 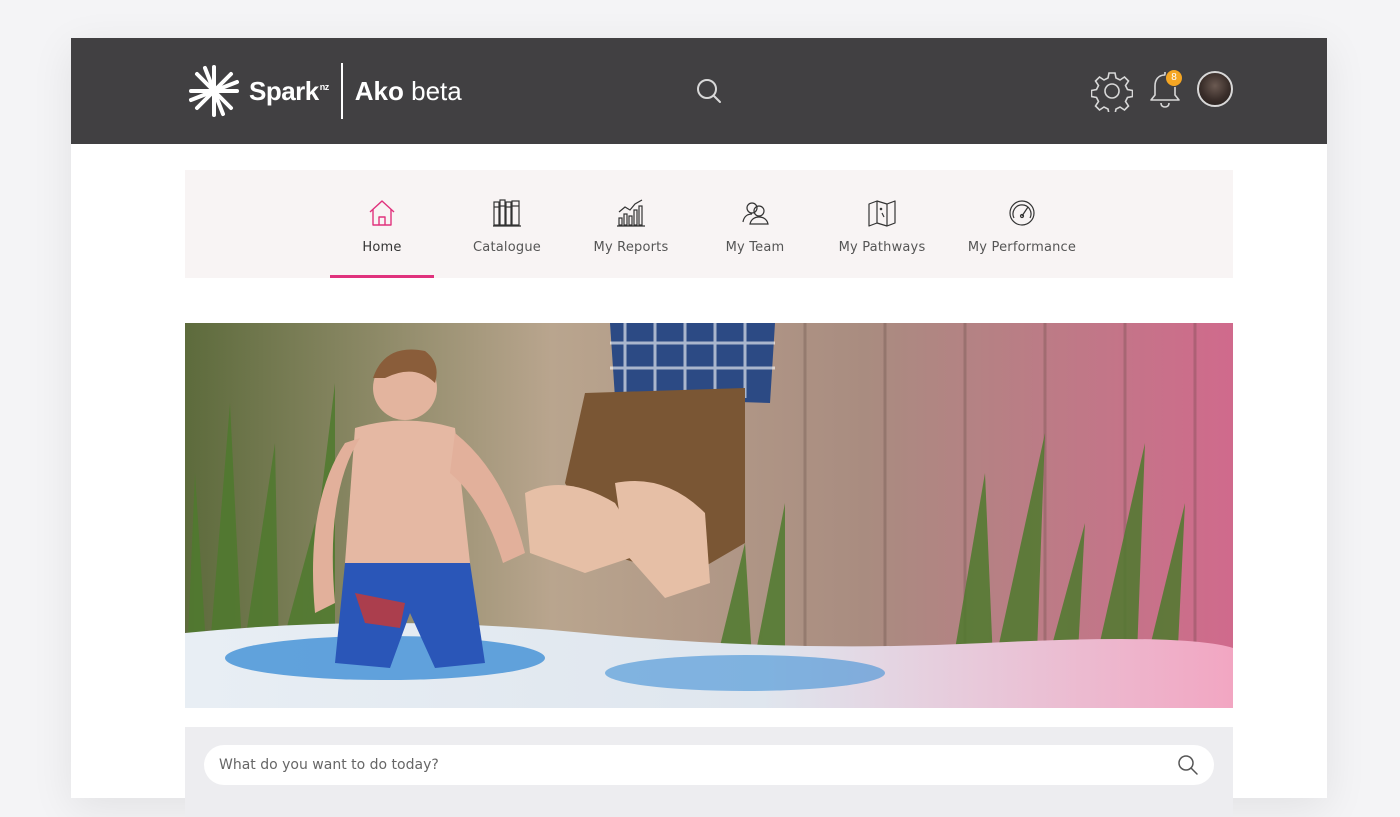 What do you see at coordinates (709, 765) in the screenshot?
I see `search-input` at bounding box center [709, 765].